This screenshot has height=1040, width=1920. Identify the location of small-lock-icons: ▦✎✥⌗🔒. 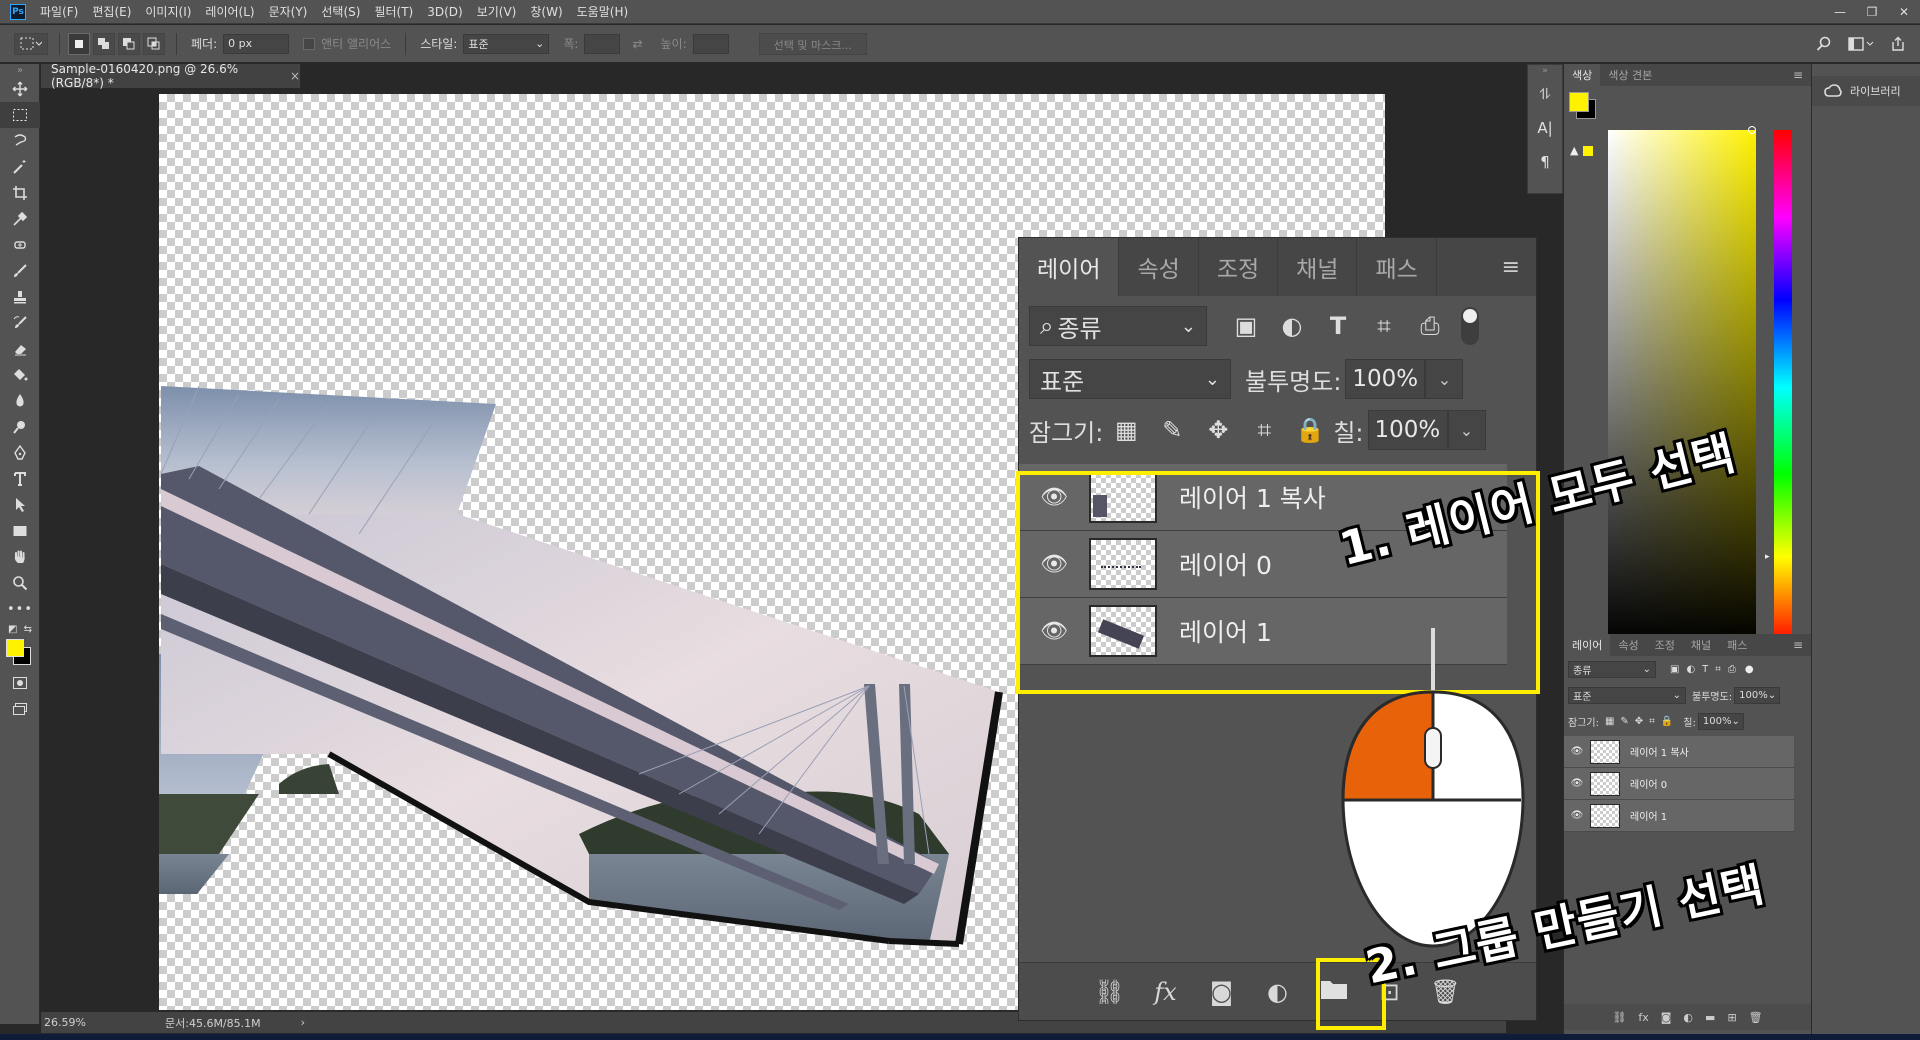
(1642, 721).